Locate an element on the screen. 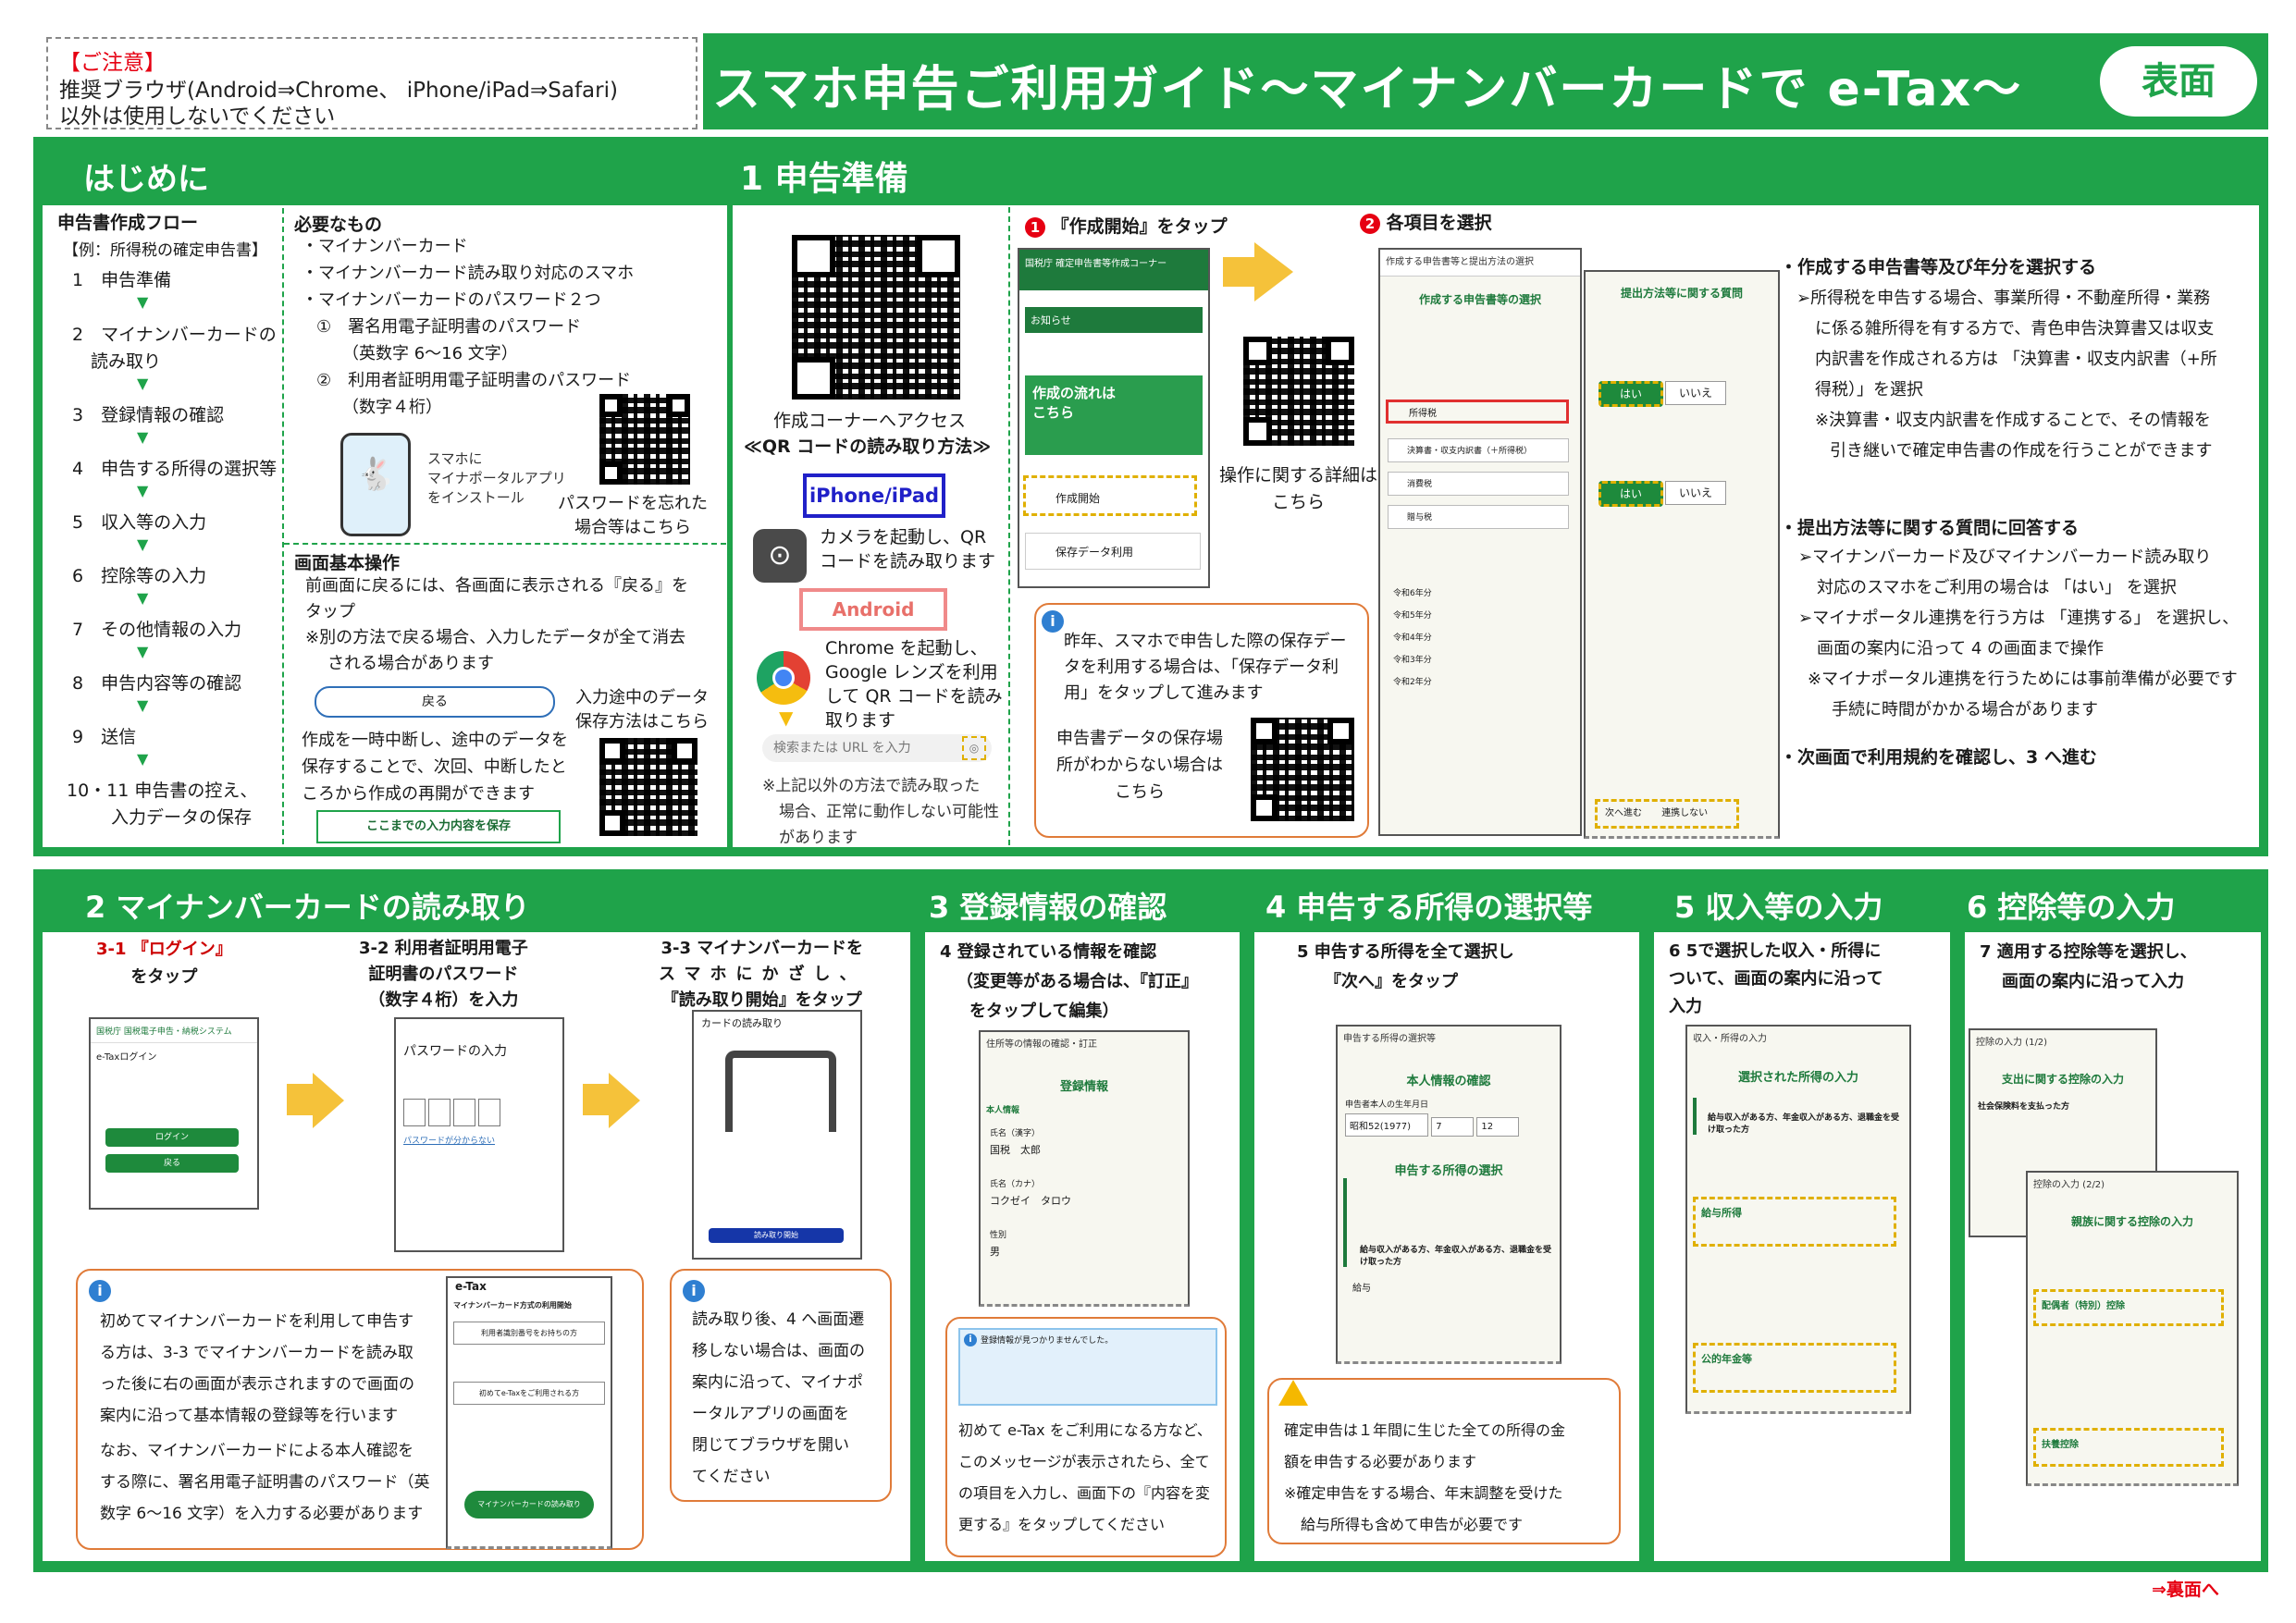 Image resolution: width=2296 pixels, height=1623 pixels. step-line: 『次へ』をタップ is located at coordinates (1391, 981).